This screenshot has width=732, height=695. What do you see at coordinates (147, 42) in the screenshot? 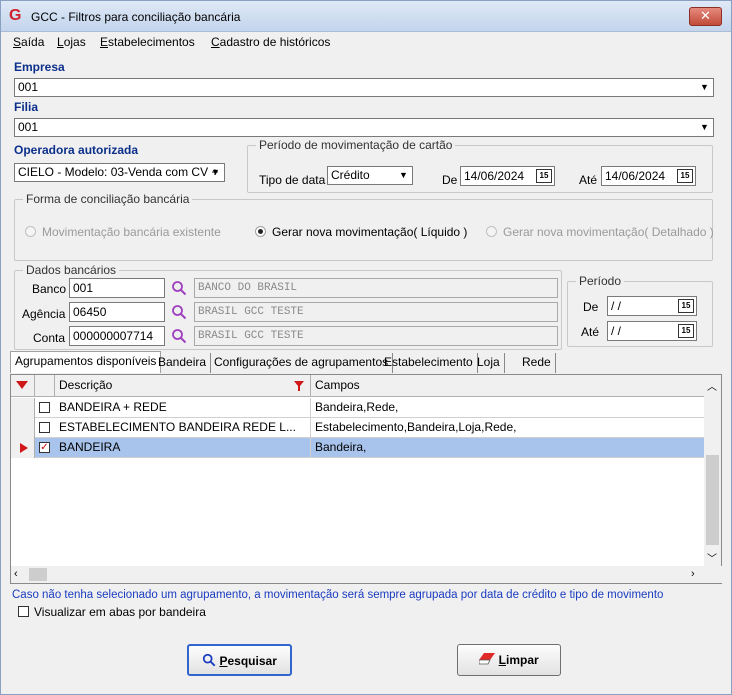
I see `menu-estabelecimentos: Estabelecimentos` at bounding box center [147, 42].